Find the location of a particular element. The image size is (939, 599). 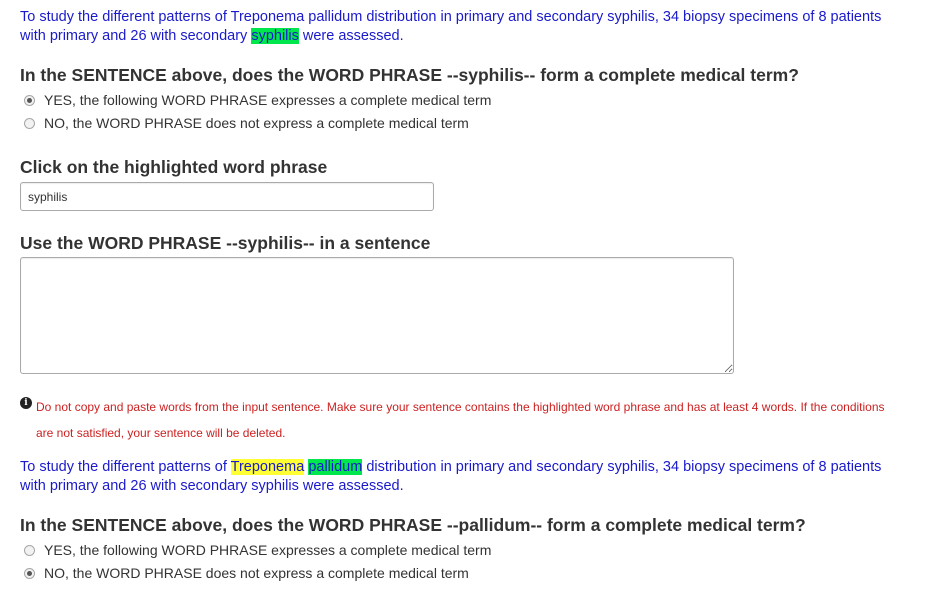

info-icon: i is located at coordinates (26, 403).